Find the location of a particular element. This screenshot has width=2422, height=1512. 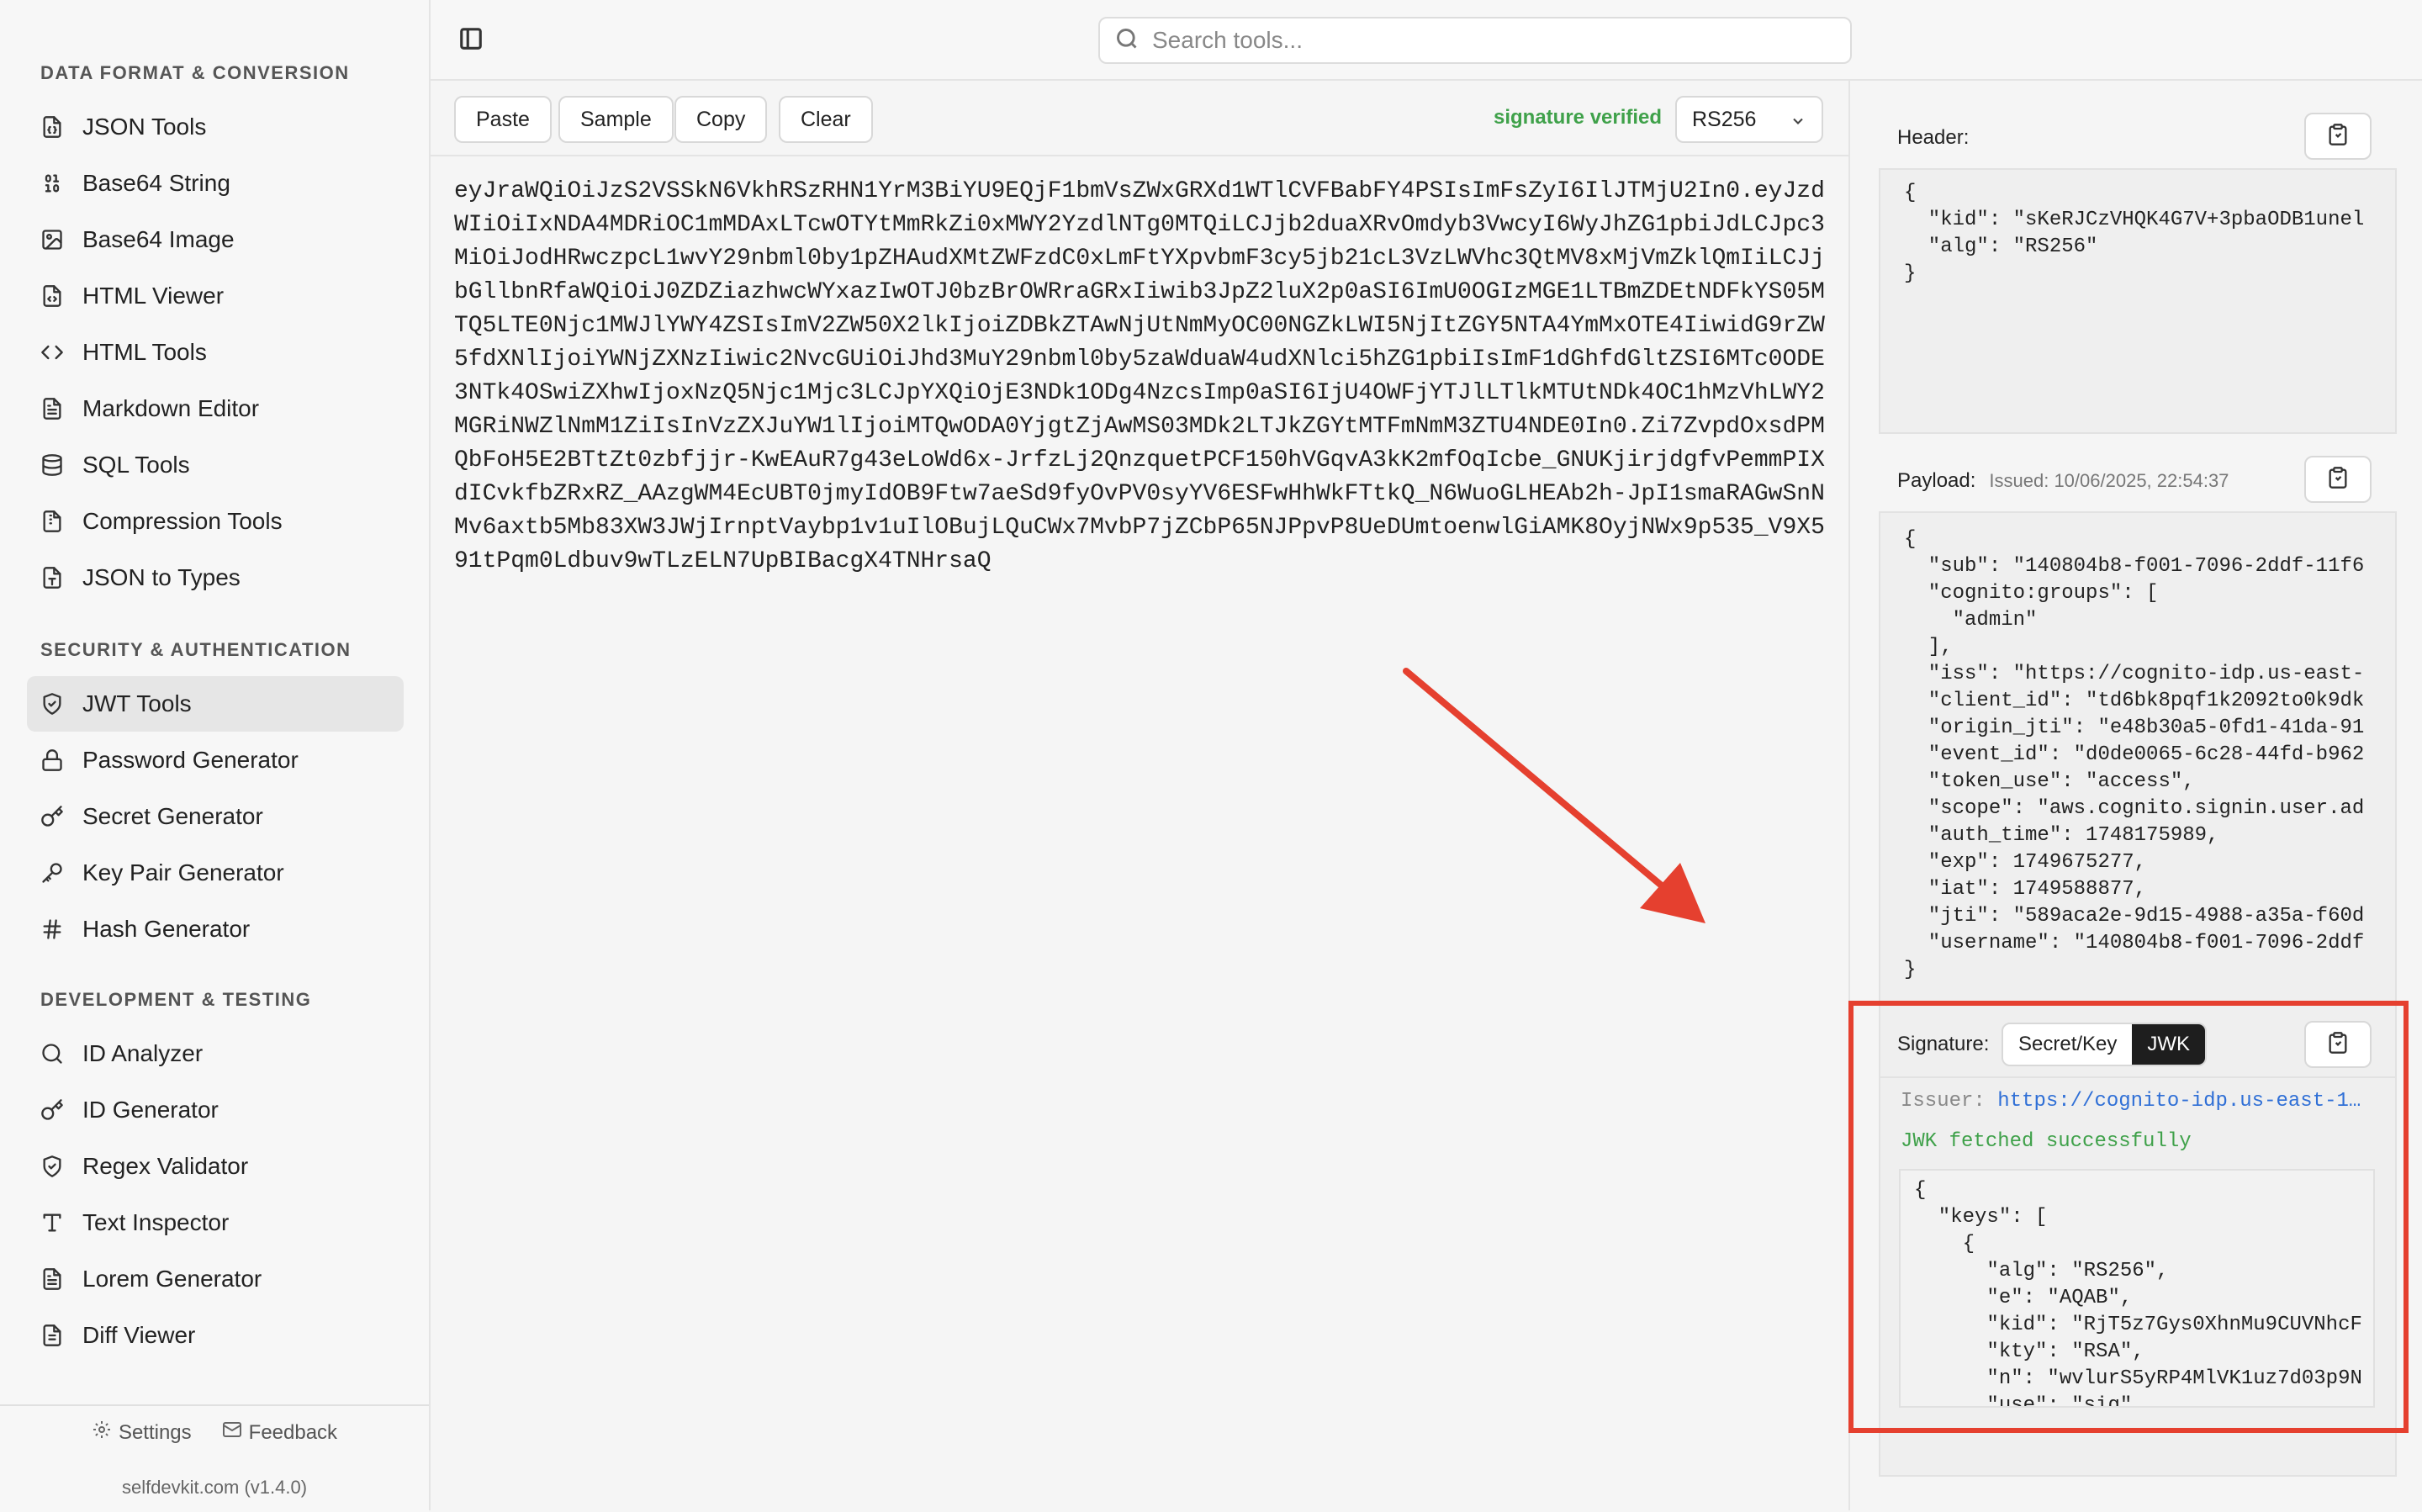

sidebar-item-label: HTML Tools is located at coordinates (144, 352).